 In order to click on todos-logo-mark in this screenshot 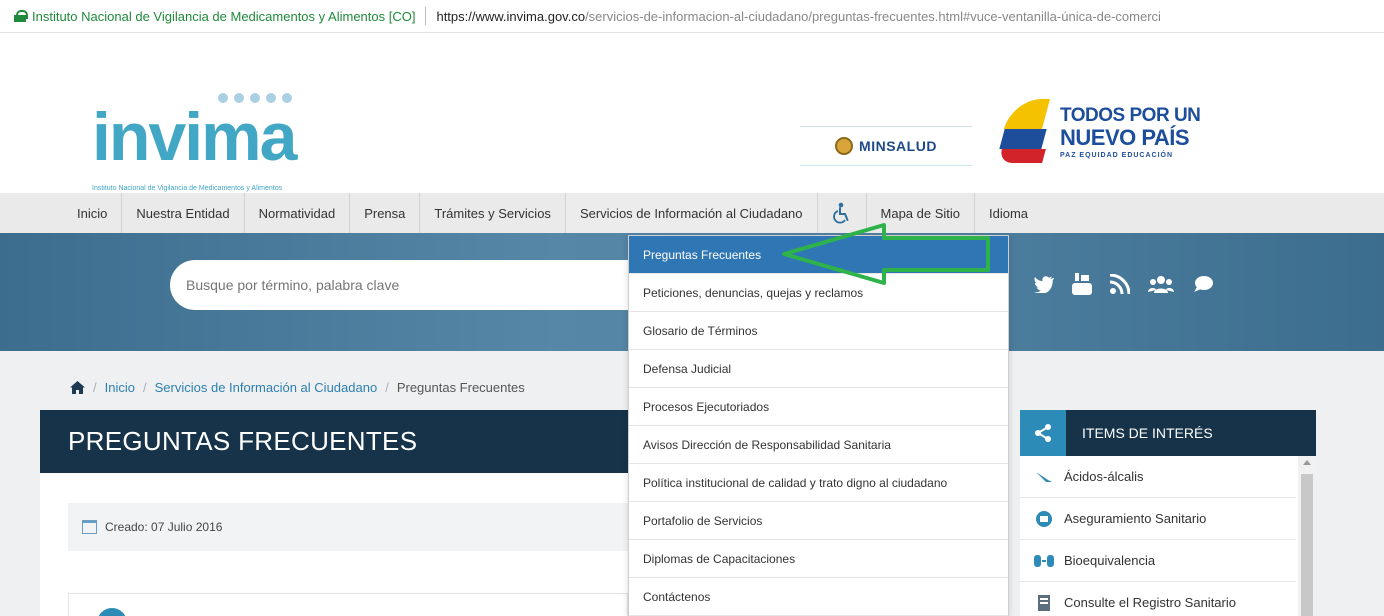, I will do `click(1024, 134)`.